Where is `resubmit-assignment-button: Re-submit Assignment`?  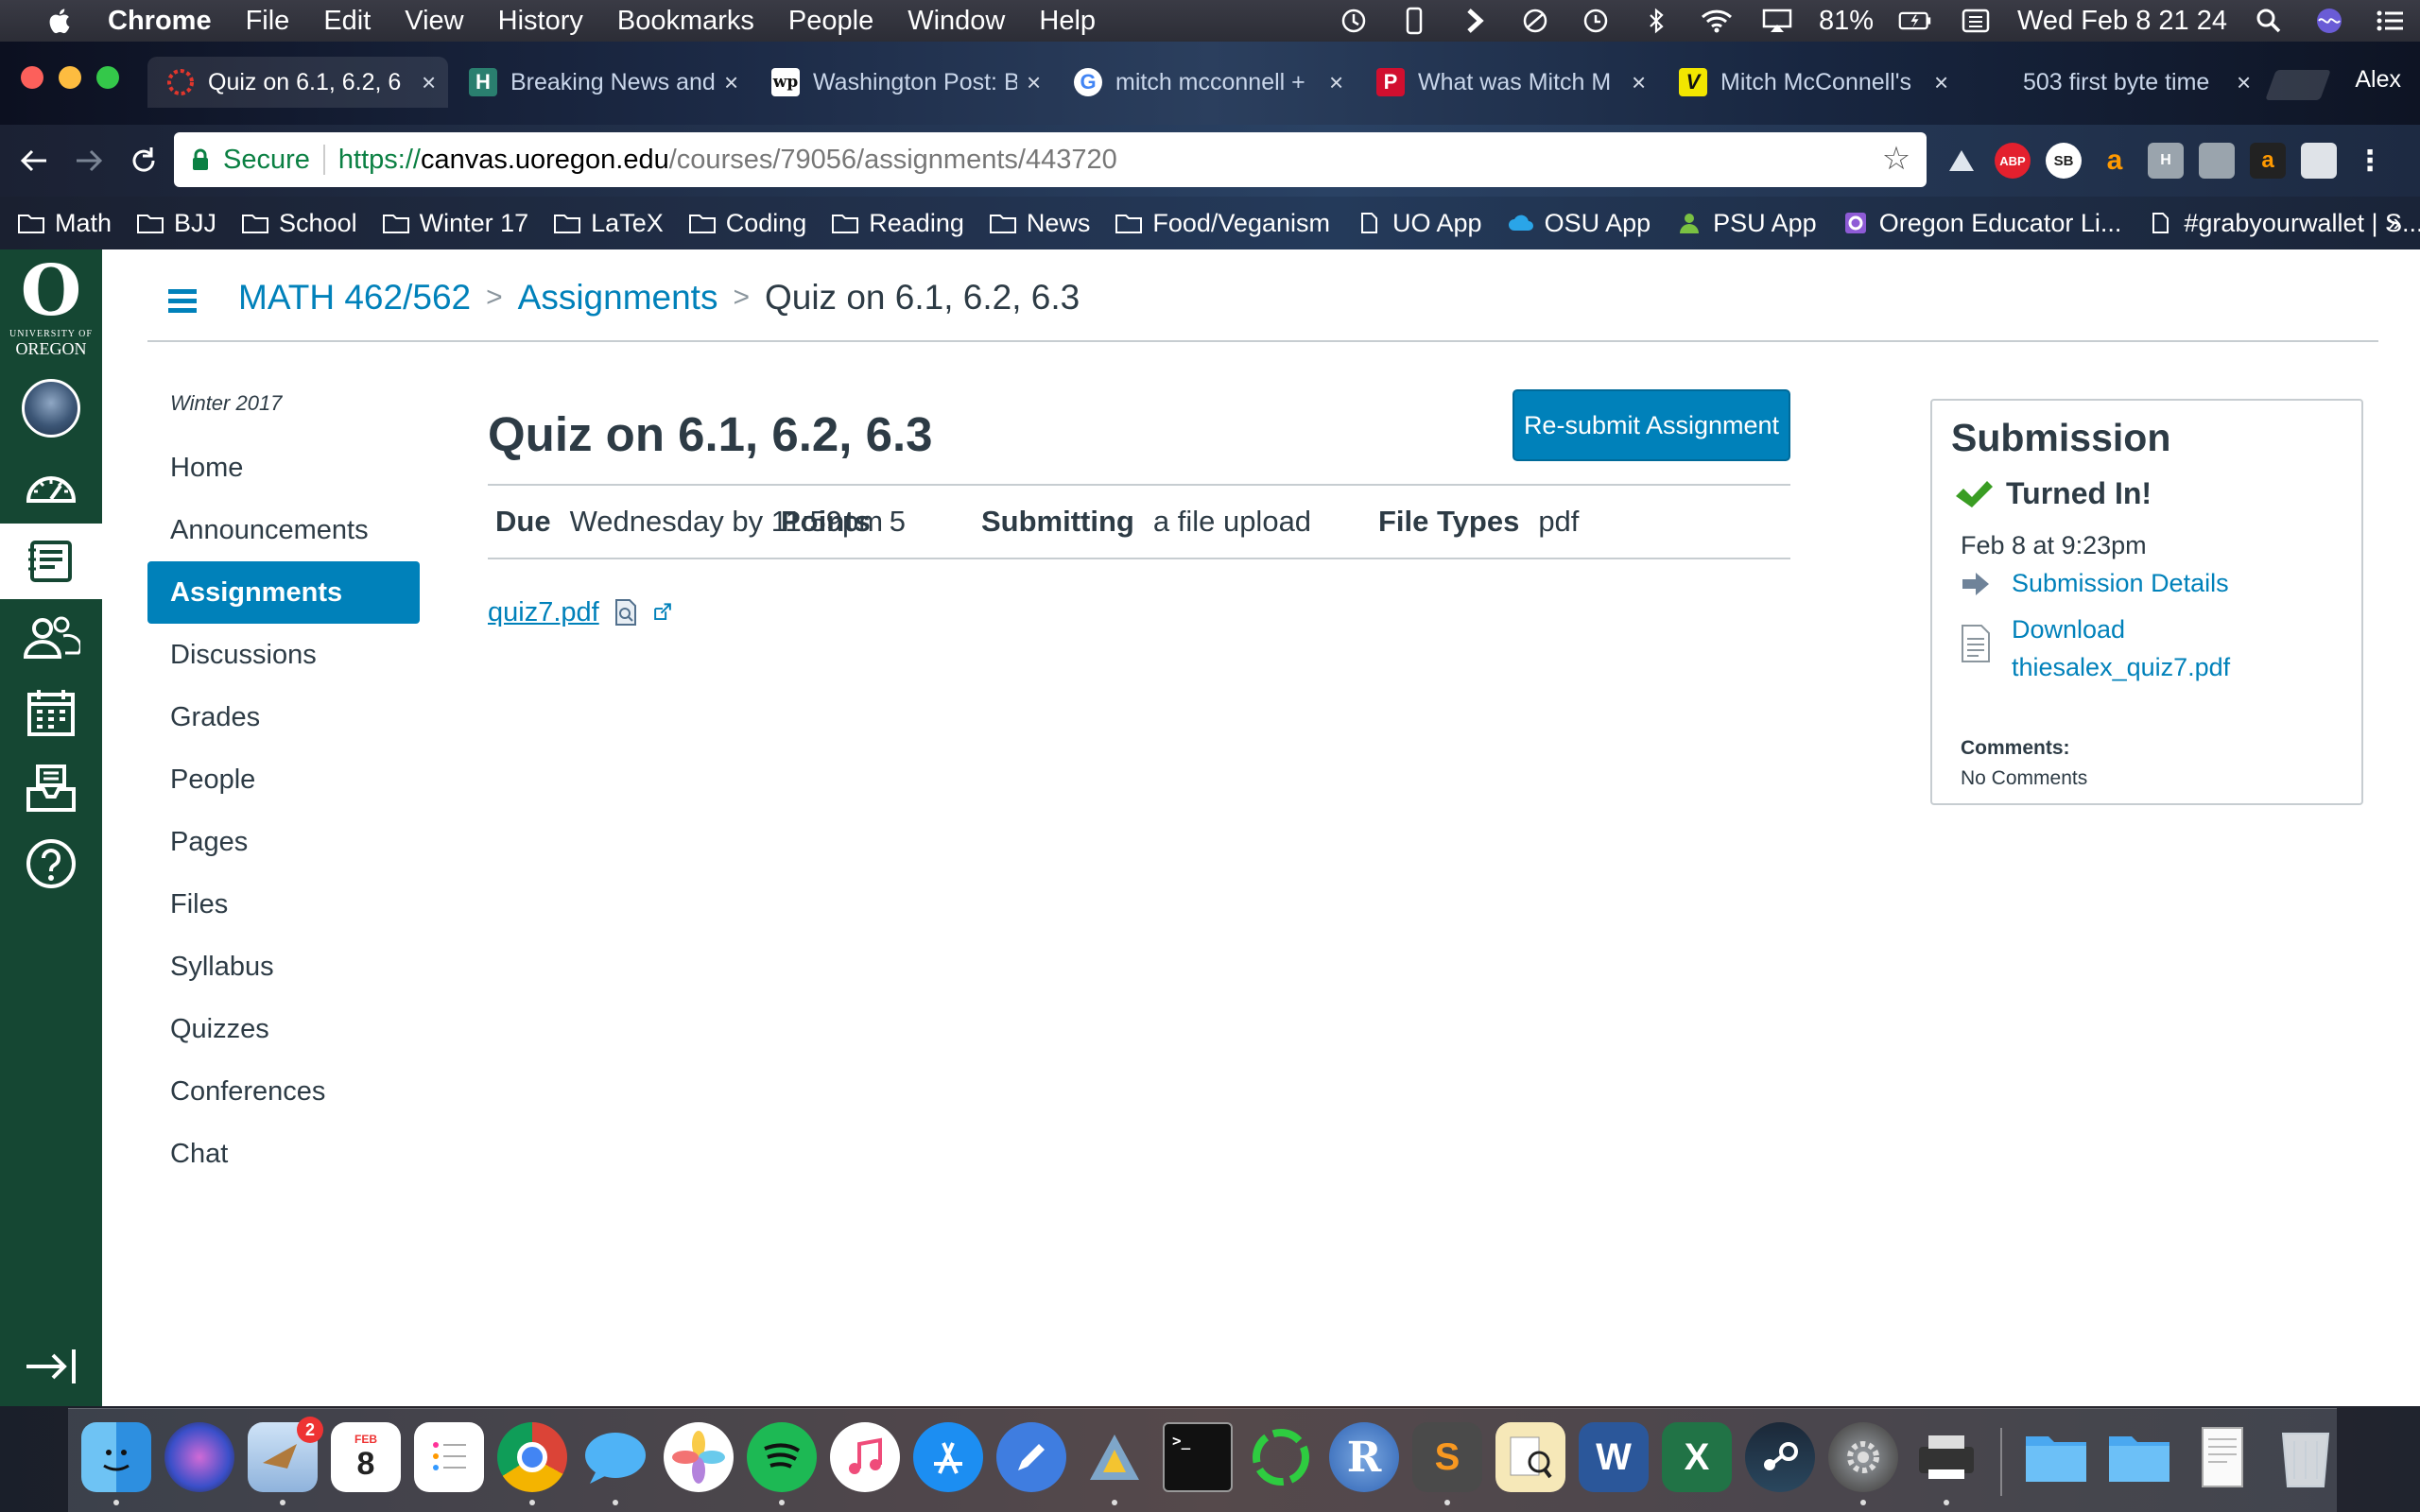 resubmit-assignment-button: Re-submit Assignment is located at coordinates (1651, 425).